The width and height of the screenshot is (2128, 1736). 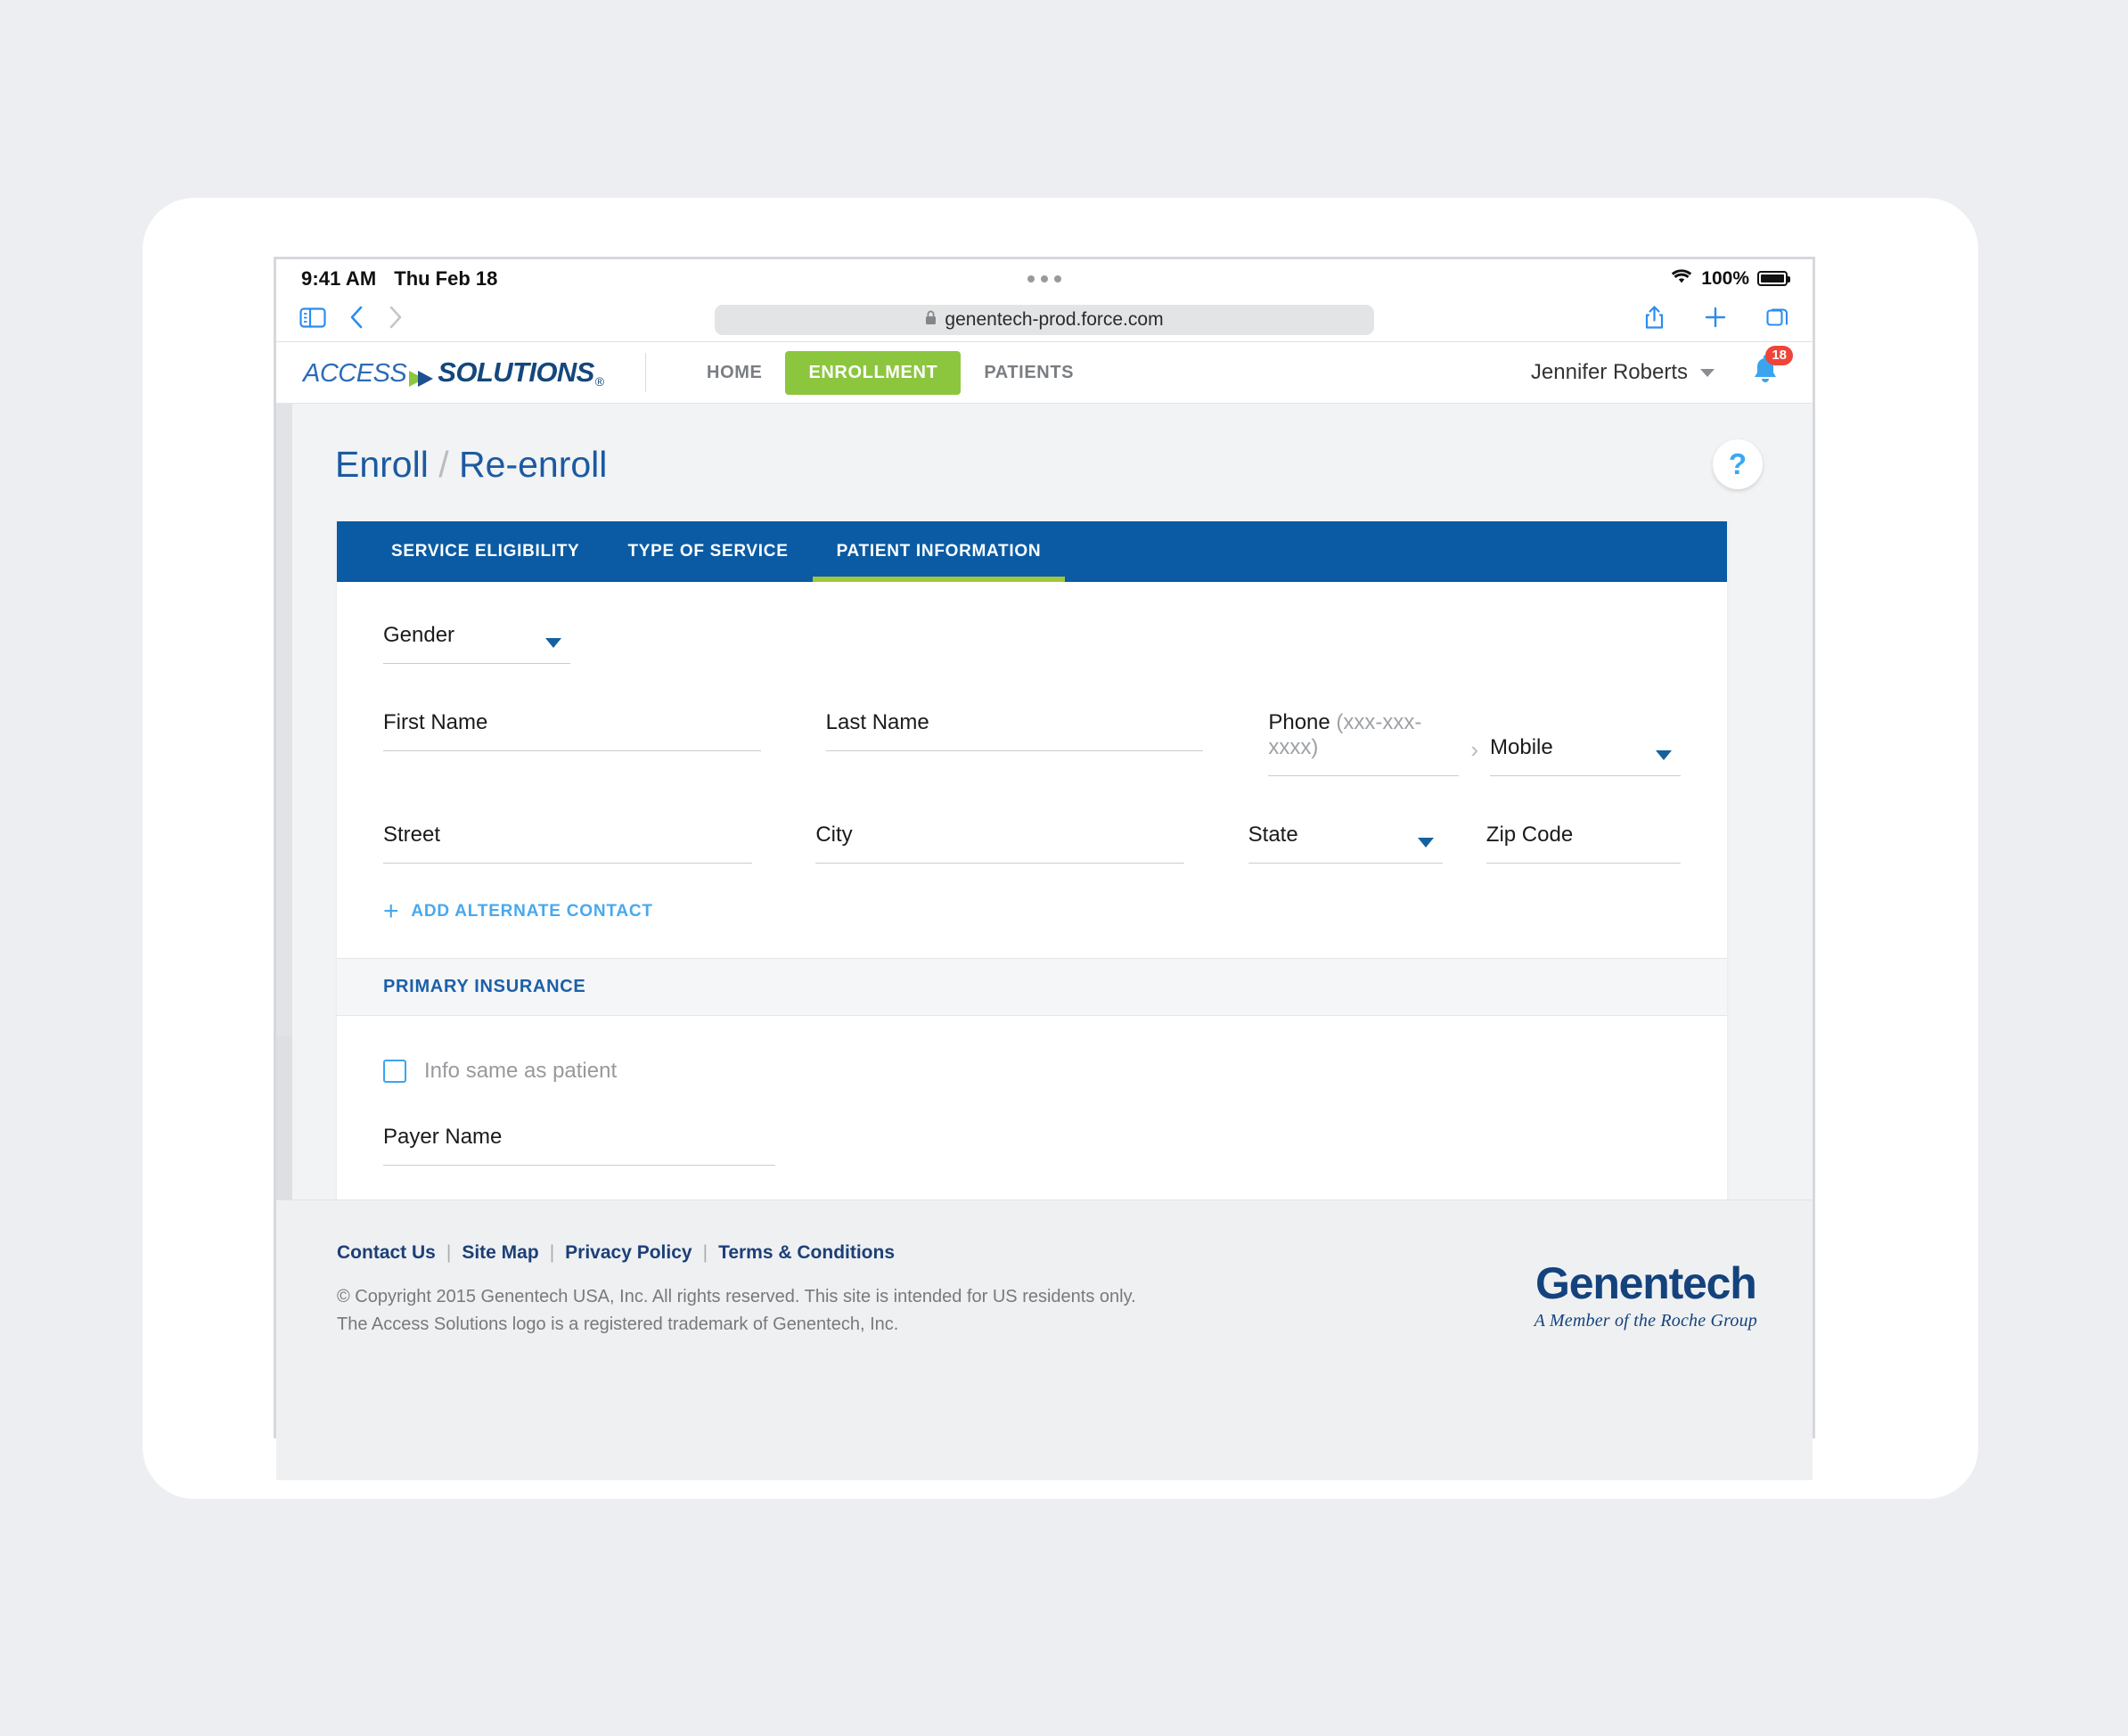 I want to click on phone-input: Phone (xxx-xxx-xxxx), so click(x=1364, y=743).